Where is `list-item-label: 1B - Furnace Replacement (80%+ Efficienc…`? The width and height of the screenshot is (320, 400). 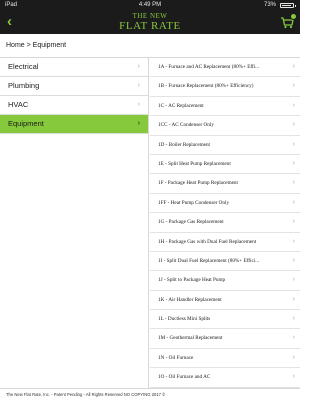 list-item-label: 1B - Furnace Replacement (80%+ Efficienc… is located at coordinates (206, 86).